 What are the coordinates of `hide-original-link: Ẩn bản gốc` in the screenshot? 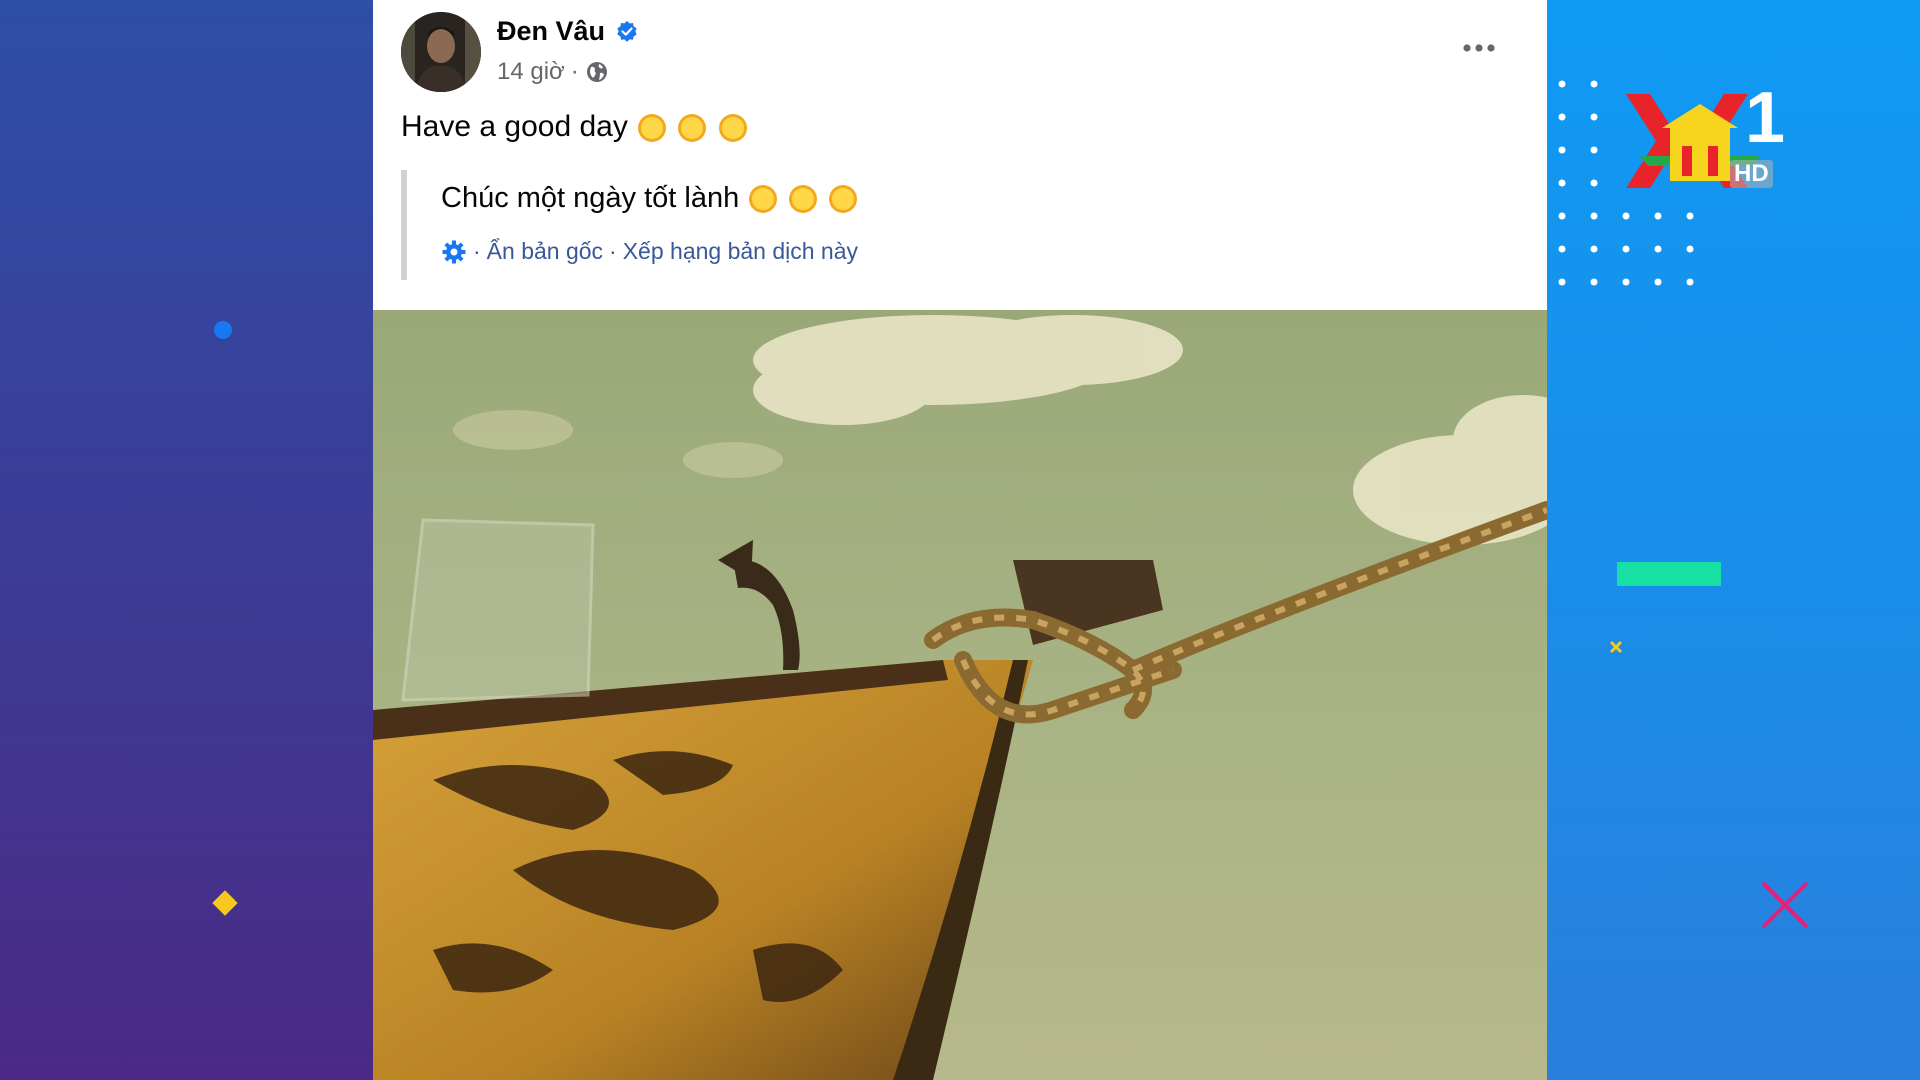 It's located at (545, 251).